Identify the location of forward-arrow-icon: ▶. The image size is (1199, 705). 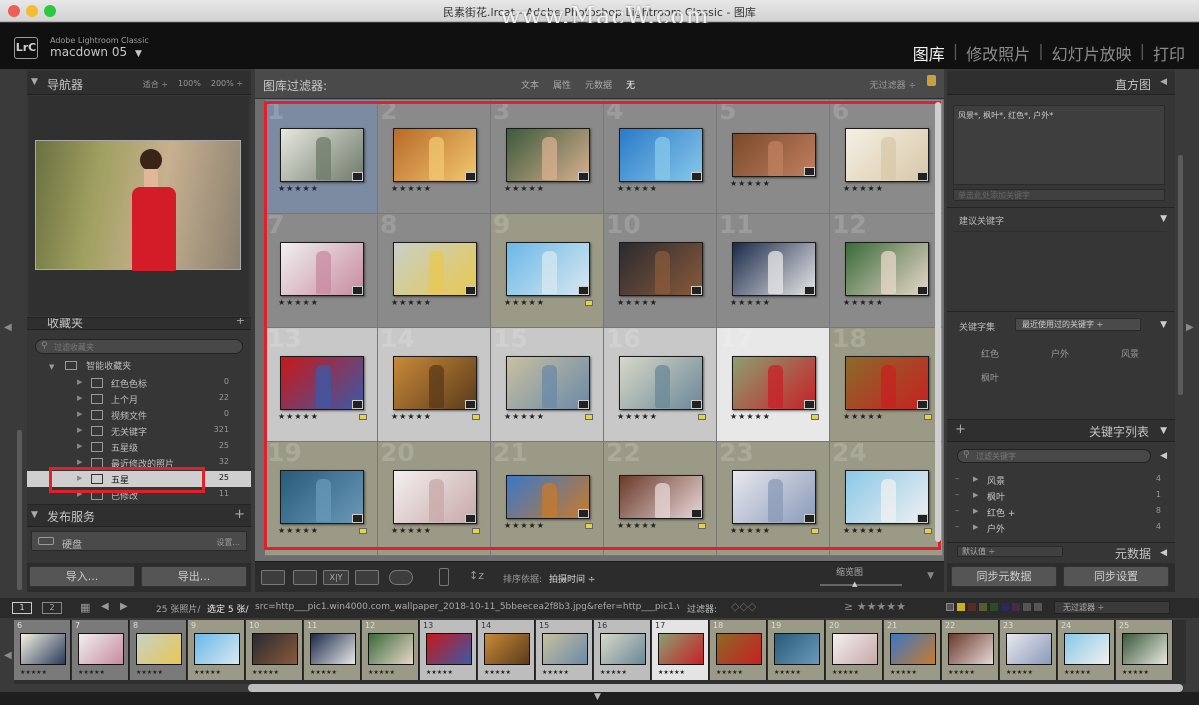
(124, 606).